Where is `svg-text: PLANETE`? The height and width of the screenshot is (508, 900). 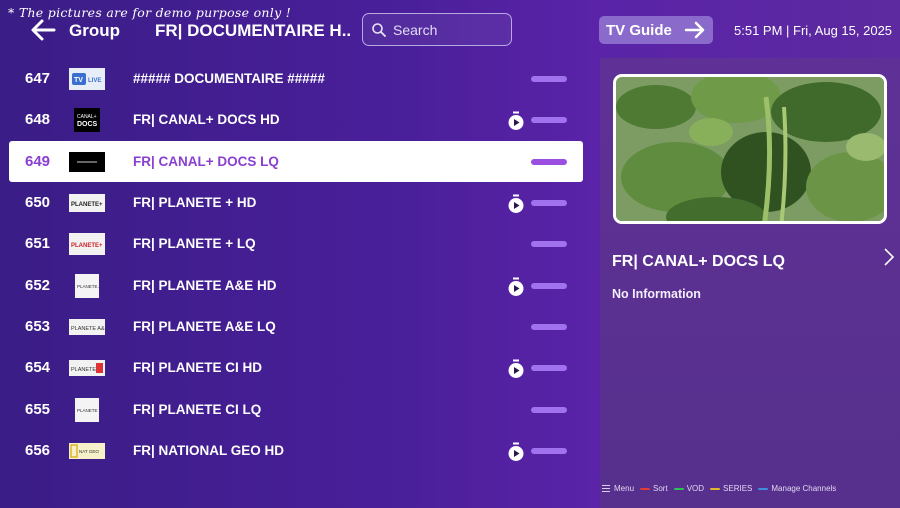 svg-text: PLANETE is located at coordinates (83, 370).